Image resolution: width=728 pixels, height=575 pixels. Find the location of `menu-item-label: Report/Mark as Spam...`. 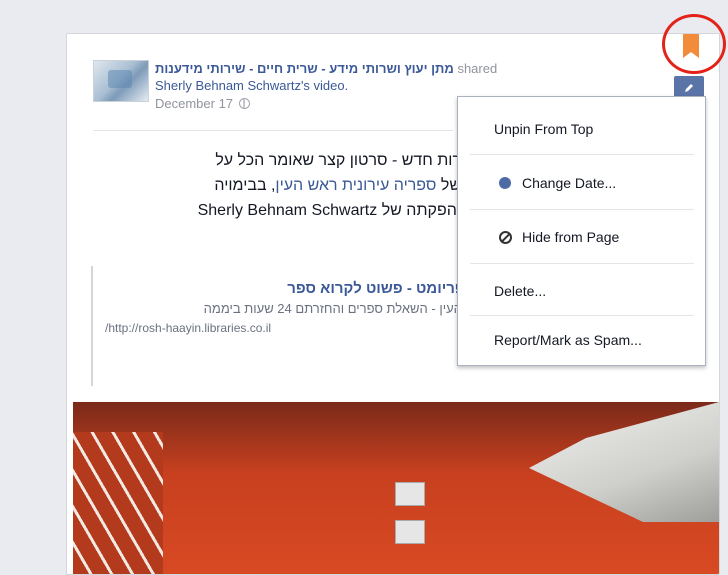

menu-item-label: Report/Mark as Spam... is located at coordinates (568, 340).